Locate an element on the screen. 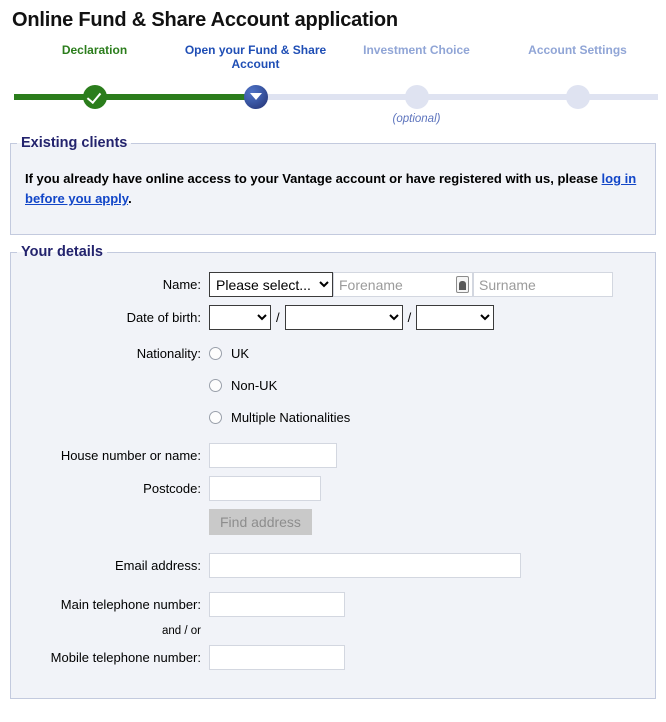 Image resolution: width=666 pixels, height=722 pixels. stepper-track is located at coordinates (336, 97).